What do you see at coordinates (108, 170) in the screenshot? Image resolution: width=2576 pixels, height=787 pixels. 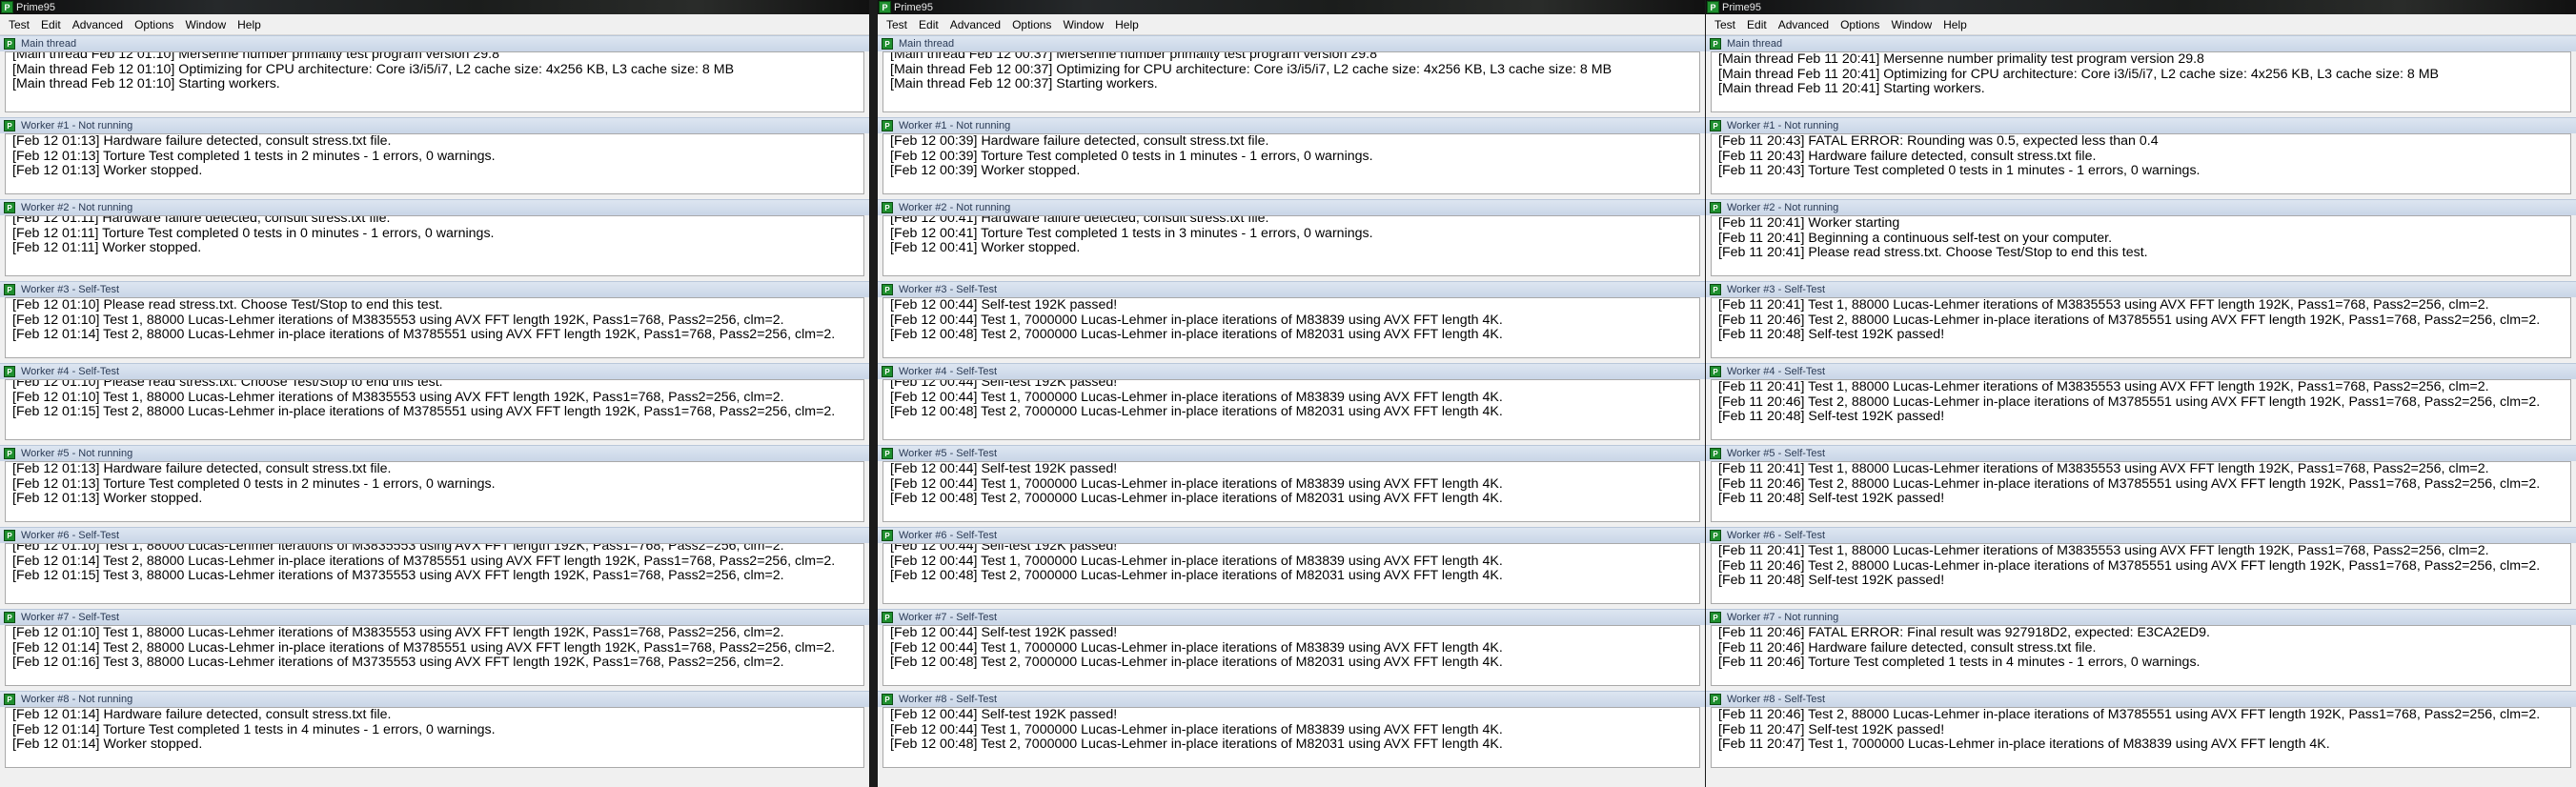 I see `log-line: [Feb 12 01:13] Worker stopped.` at bounding box center [108, 170].